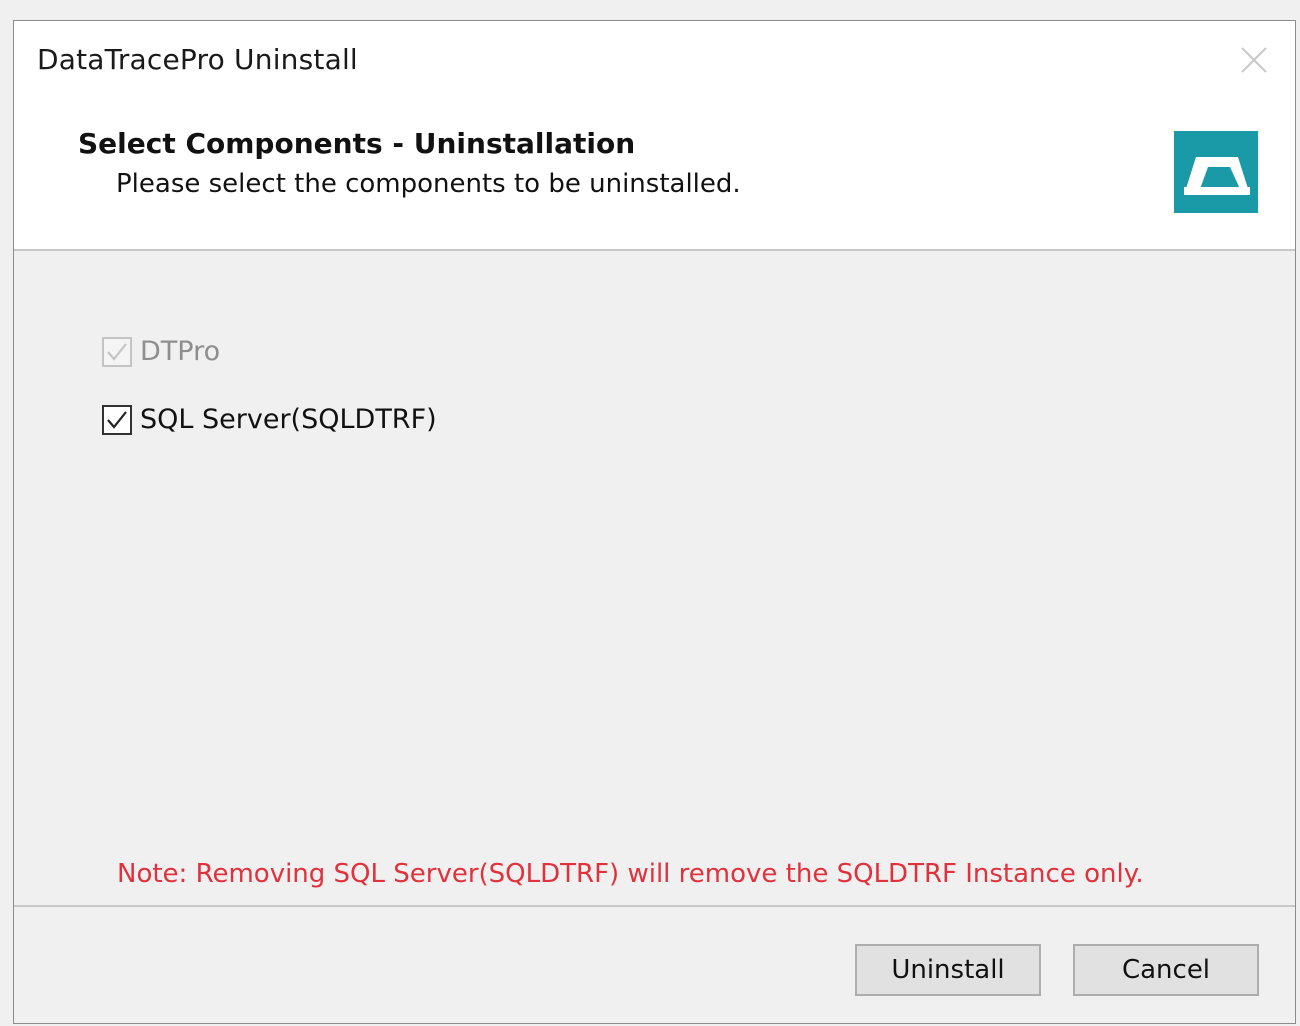  I want to click on dtpro-label: DTPro, so click(180, 351).